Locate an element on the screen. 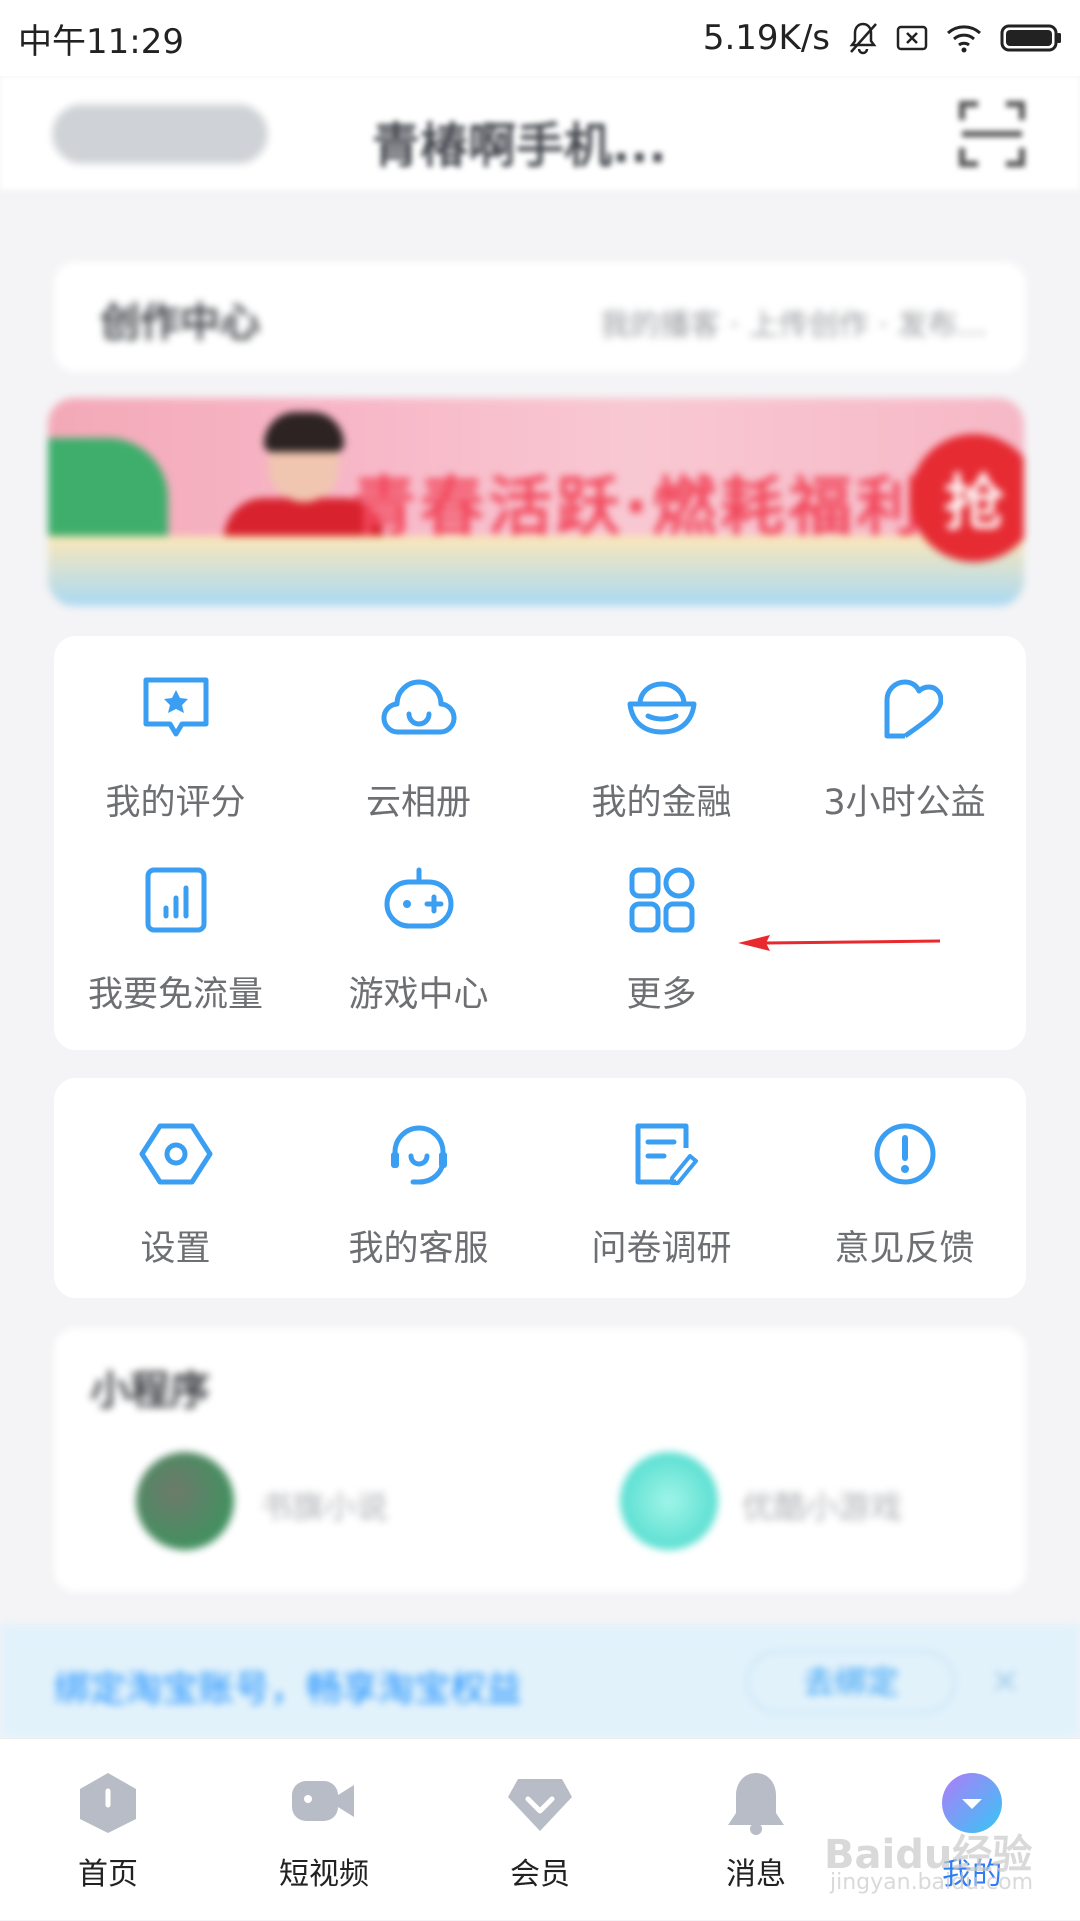 This screenshot has width=1080, height=1921. sim-icon is located at coordinates (912, 38).